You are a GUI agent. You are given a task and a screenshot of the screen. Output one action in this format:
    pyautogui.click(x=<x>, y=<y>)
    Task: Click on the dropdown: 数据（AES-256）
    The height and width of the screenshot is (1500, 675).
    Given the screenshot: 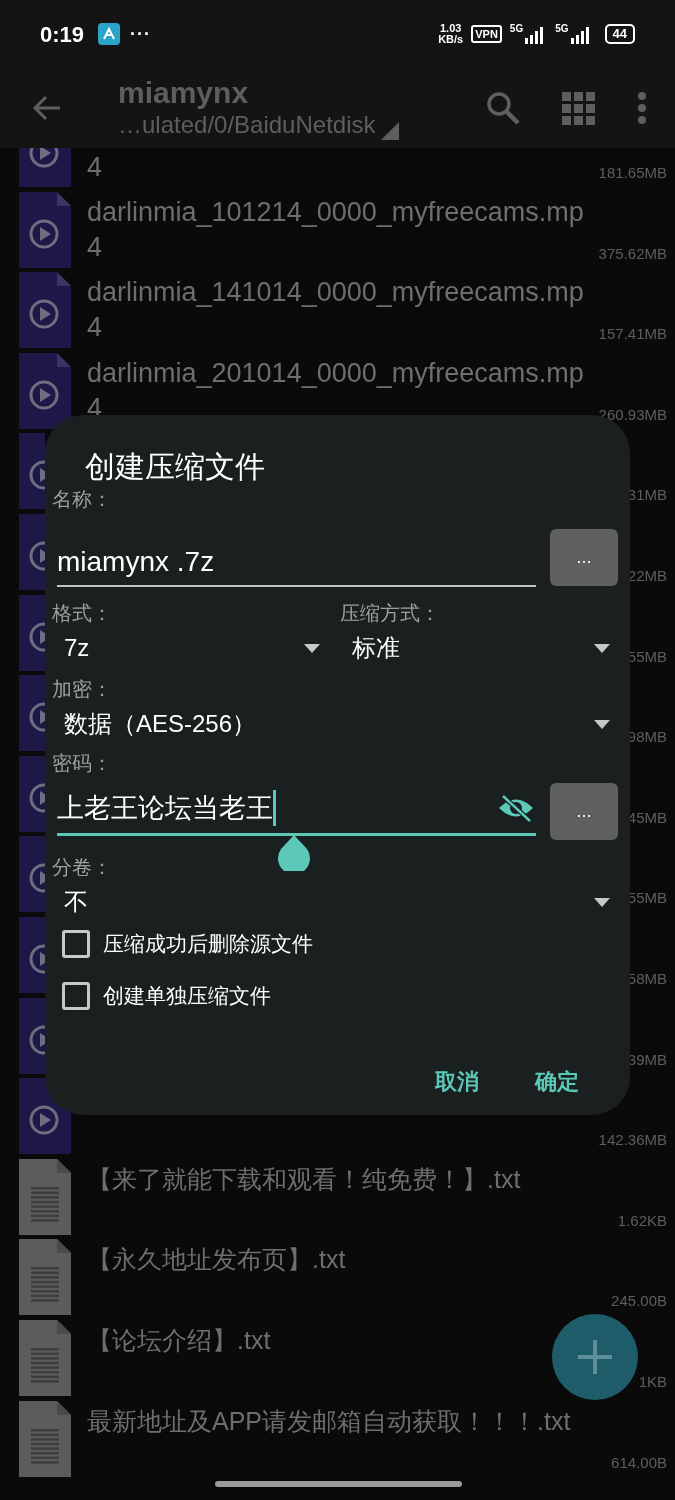 What is the action you would take?
    pyautogui.click(x=341, y=724)
    